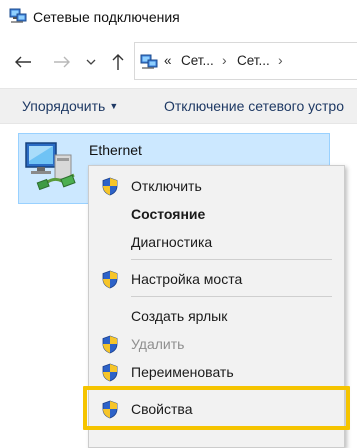 The image size is (357, 448). Describe the element at coordinates (254, 106) in the screenshot. I see `disable-network-device-button: Отключение сетевого устро` at that location.